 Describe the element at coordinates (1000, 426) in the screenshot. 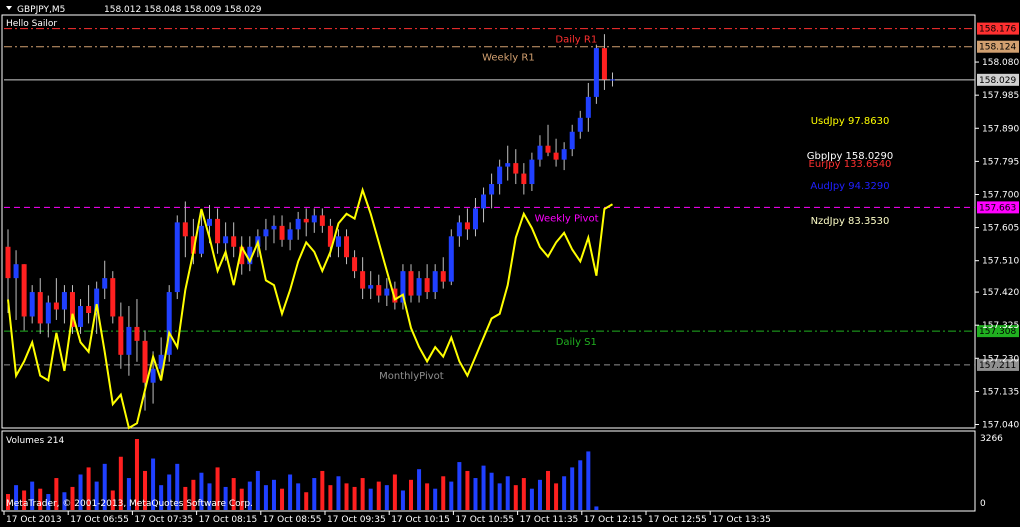

I see `price-tick-label: 157.040` at that location.